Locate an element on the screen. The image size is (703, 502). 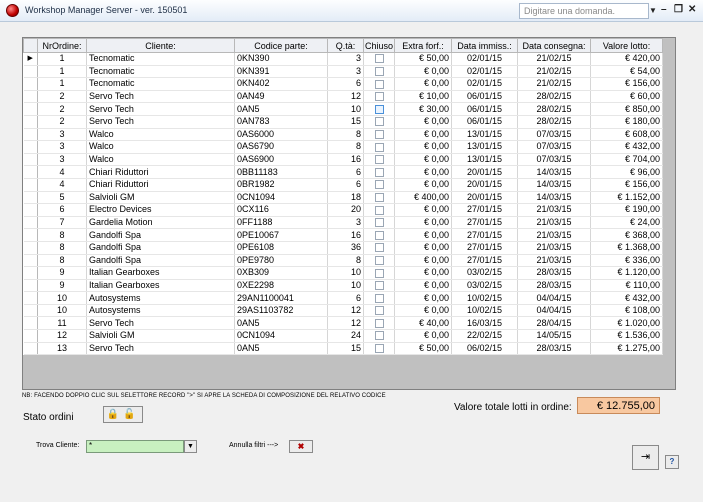
table-cell: 5 is located at coordinates (62, 198).